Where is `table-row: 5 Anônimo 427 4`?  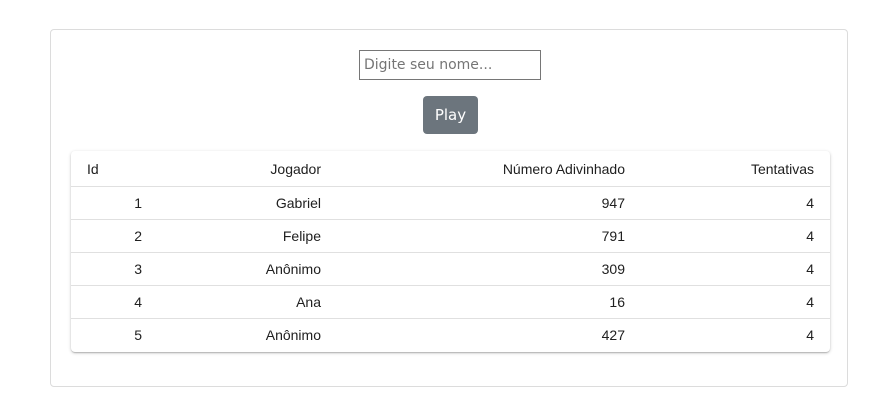 table-row: 5 Anônimo 427 4 is located at coordinates (450, 335).